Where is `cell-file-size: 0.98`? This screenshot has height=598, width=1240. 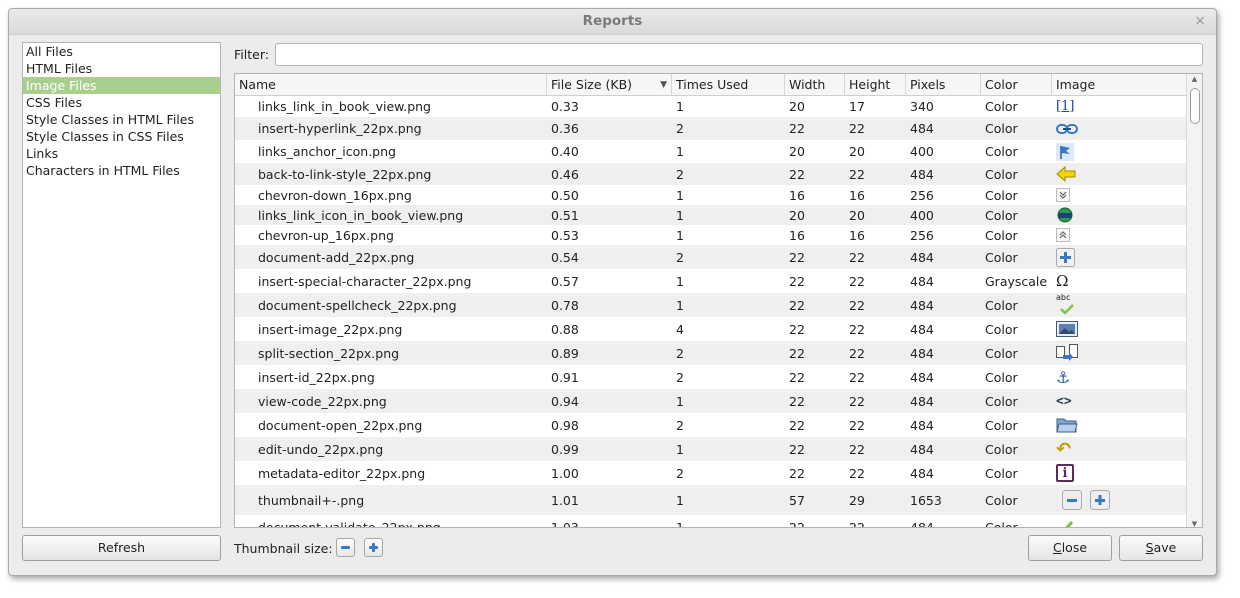
cell-file-size: 0.98 is located at coordinates (565, 425).